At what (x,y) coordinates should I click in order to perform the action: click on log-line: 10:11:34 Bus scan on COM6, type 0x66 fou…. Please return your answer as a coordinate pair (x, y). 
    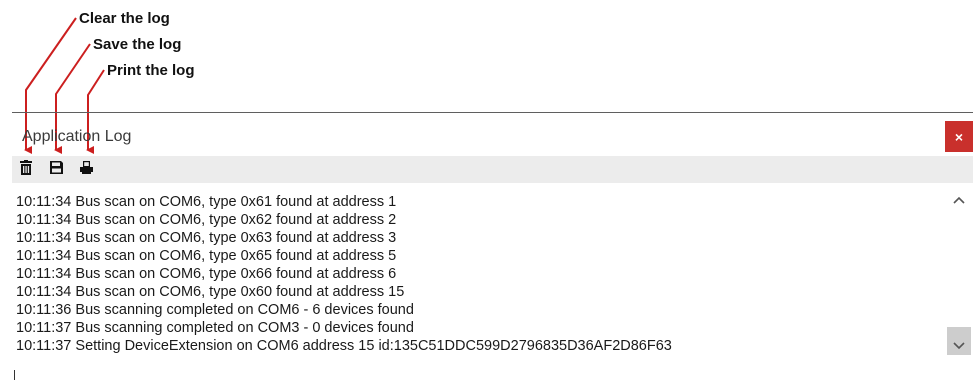
    Looking at the image, I should click on (206, 274).